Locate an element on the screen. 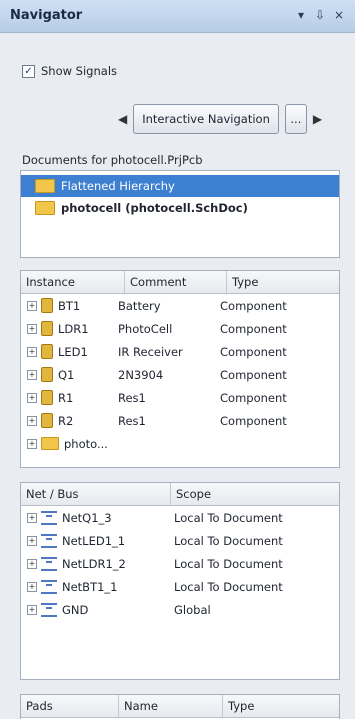 The width and height of the screenshot is (355, 719). net-row: + NetLED1_1 Local To Document is located at coordinates (180, 540).